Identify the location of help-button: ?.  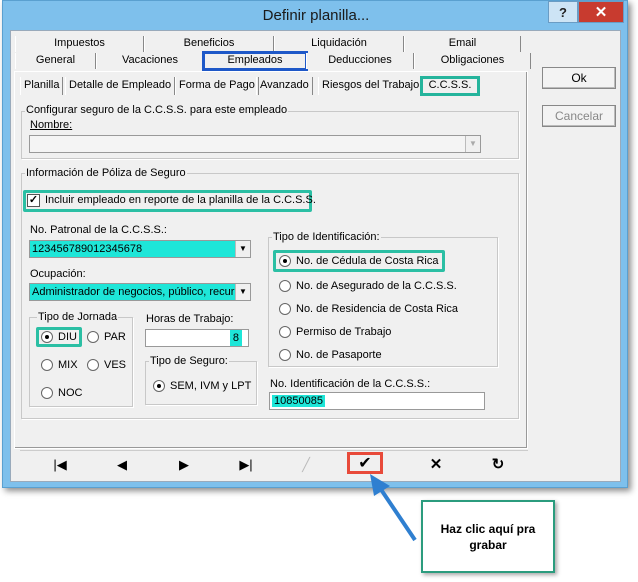
(563, 12).